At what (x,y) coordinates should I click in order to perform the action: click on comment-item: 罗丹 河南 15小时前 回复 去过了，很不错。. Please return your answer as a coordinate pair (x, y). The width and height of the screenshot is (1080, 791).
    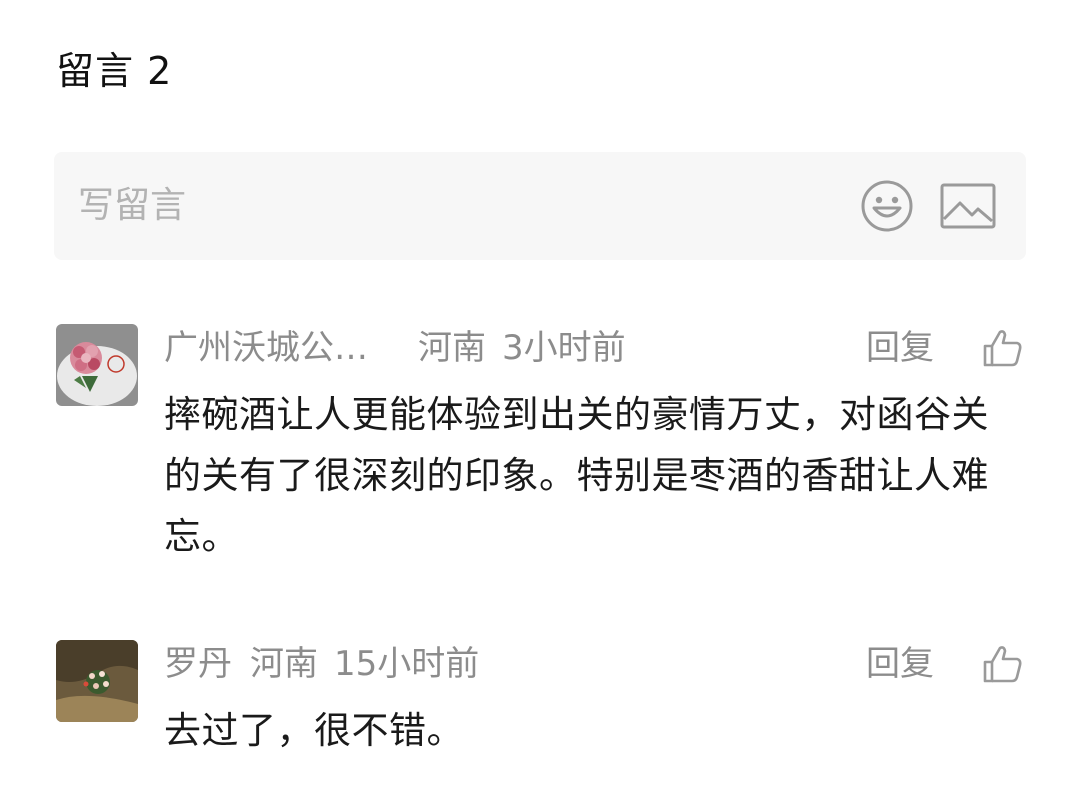
    Looking at the image, I should click on (541, 705).